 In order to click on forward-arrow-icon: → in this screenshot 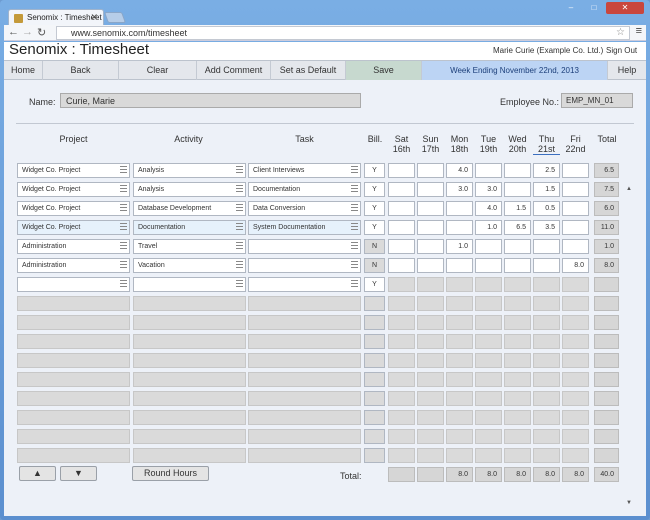, I will do `click(27, 32)`.